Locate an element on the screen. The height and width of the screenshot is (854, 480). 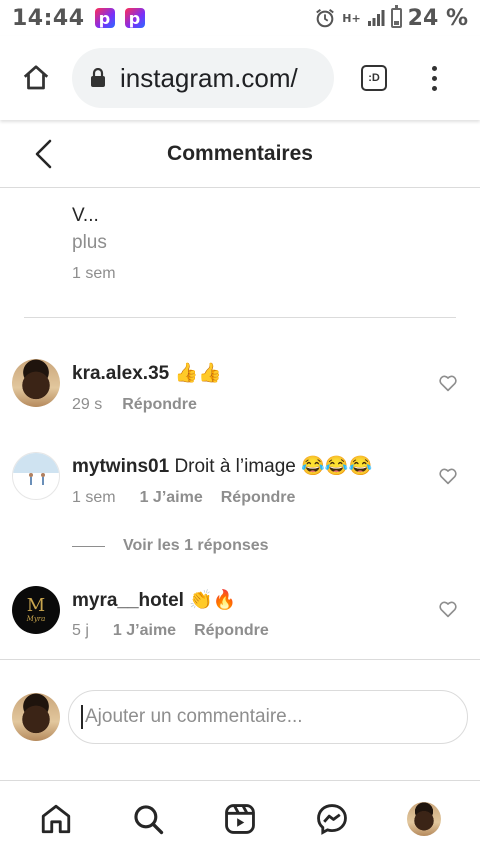
battery-icon is located at coordinates (396, 16).